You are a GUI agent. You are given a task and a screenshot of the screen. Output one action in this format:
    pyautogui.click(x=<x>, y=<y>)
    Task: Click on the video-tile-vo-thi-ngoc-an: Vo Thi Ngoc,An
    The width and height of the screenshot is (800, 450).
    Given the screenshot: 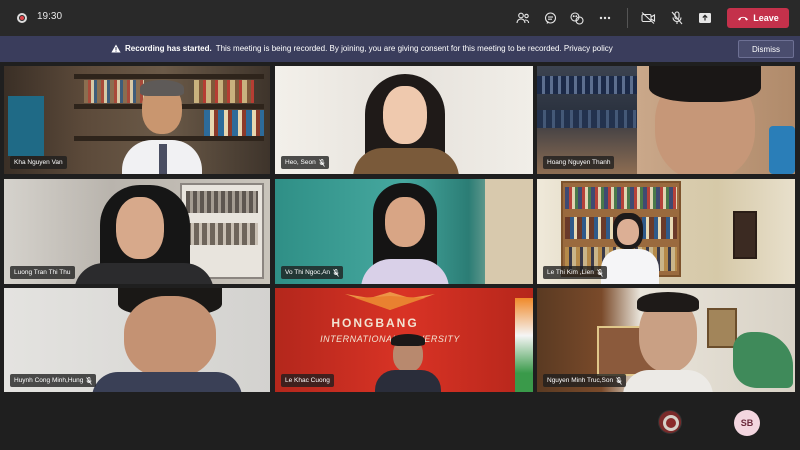 What is the action you would take?
    pyautogui.click(x=404, y=231)
    